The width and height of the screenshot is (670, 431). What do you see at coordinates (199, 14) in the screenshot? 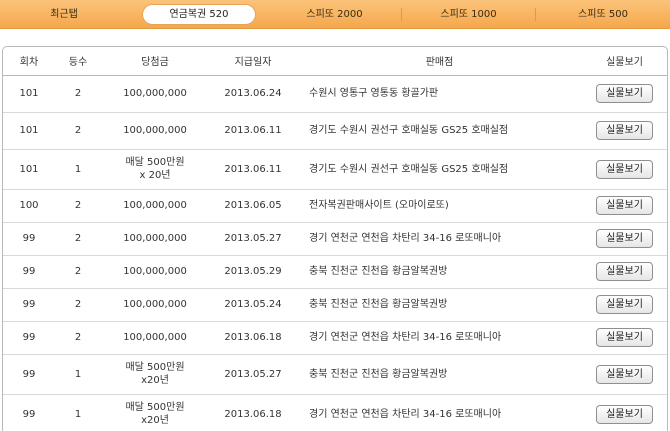
I see `tab-pension-520: 연금복권 520` at bounding box center [199, 14].